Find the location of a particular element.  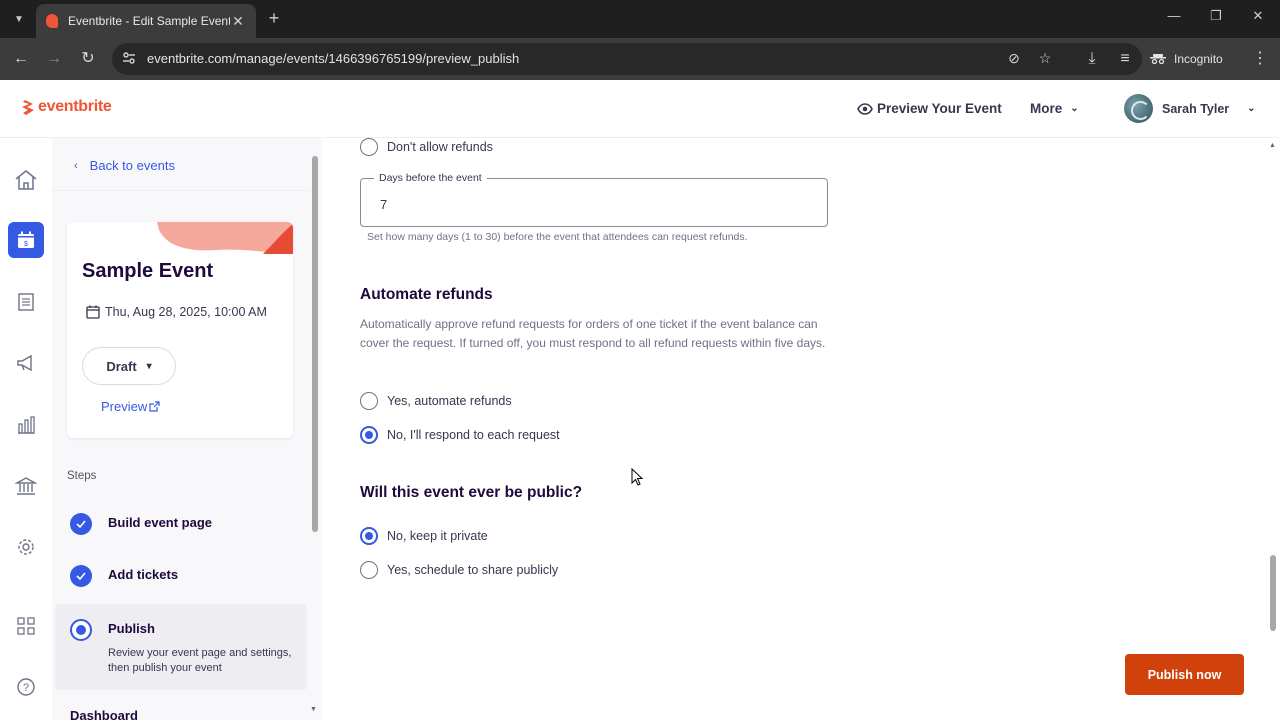

radio-keep-private: No, keep it private is located at coordinates (424, 536).